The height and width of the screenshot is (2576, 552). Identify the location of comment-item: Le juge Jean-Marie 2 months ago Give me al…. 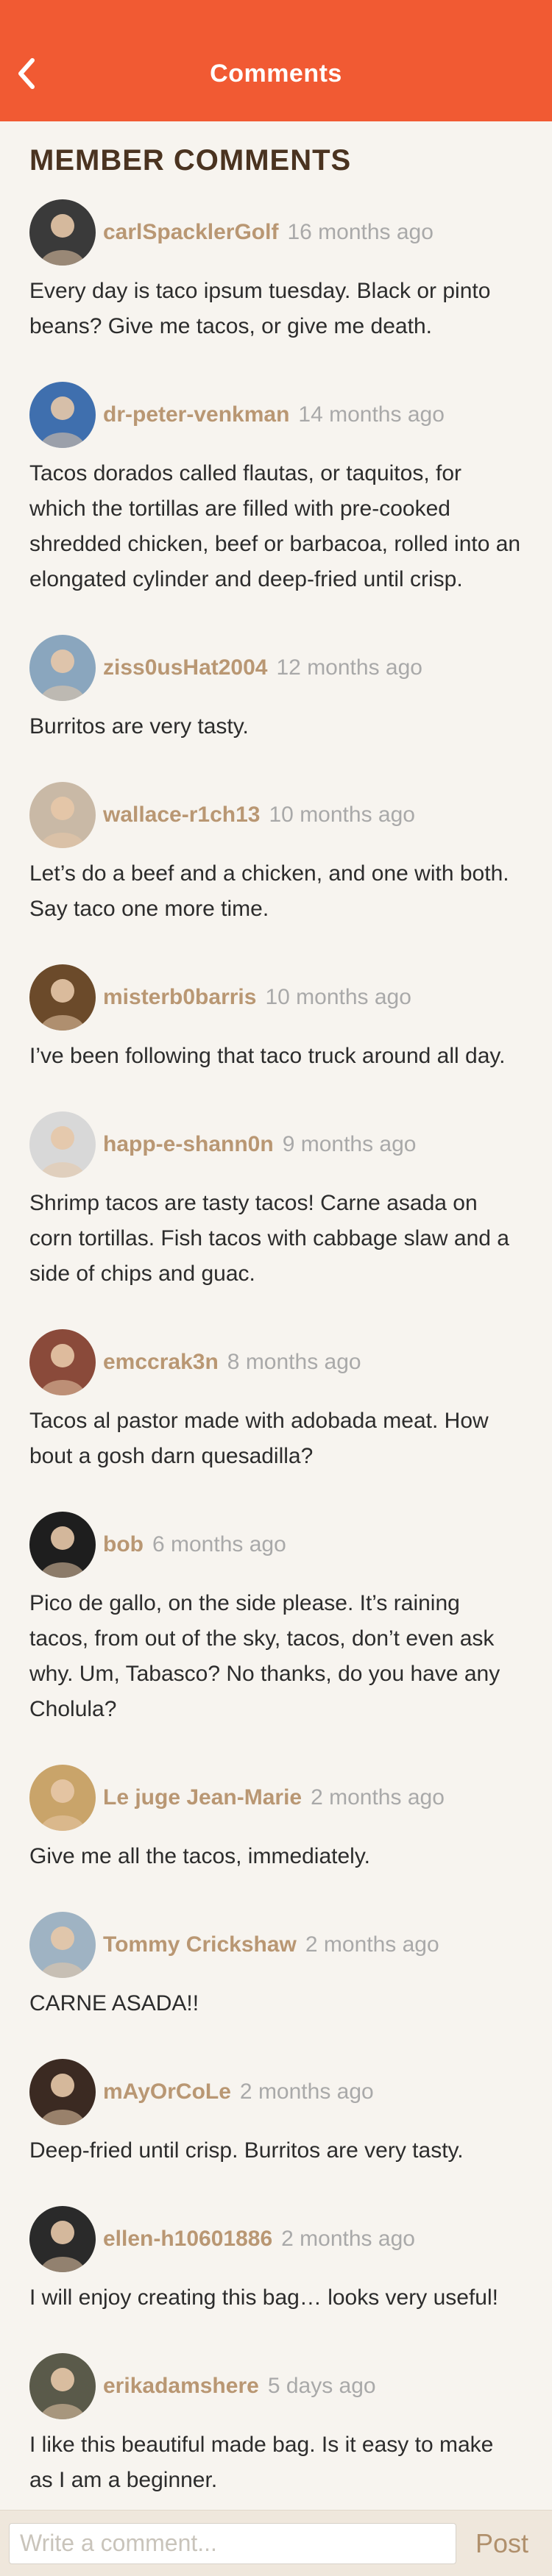
(276, 1816).